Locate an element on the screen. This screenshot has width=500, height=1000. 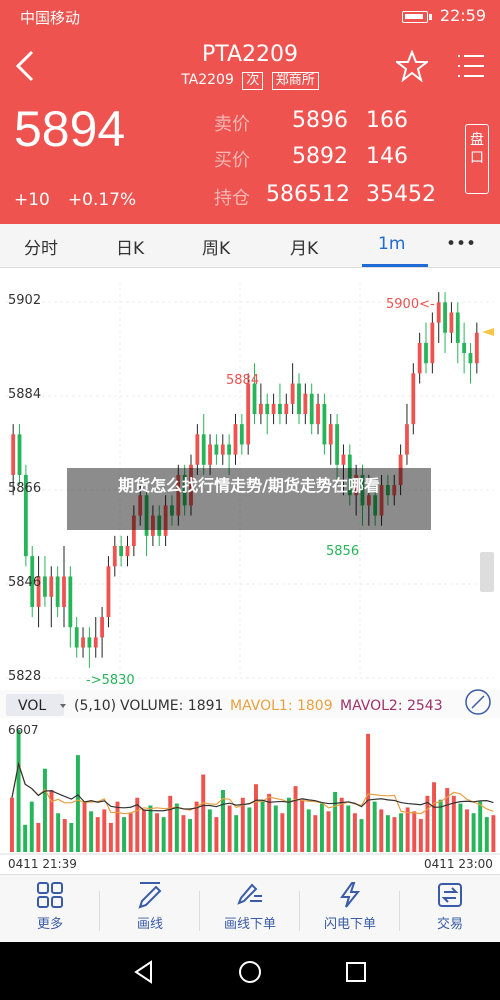
change-value: +10 is located at coordinates (32, 200).